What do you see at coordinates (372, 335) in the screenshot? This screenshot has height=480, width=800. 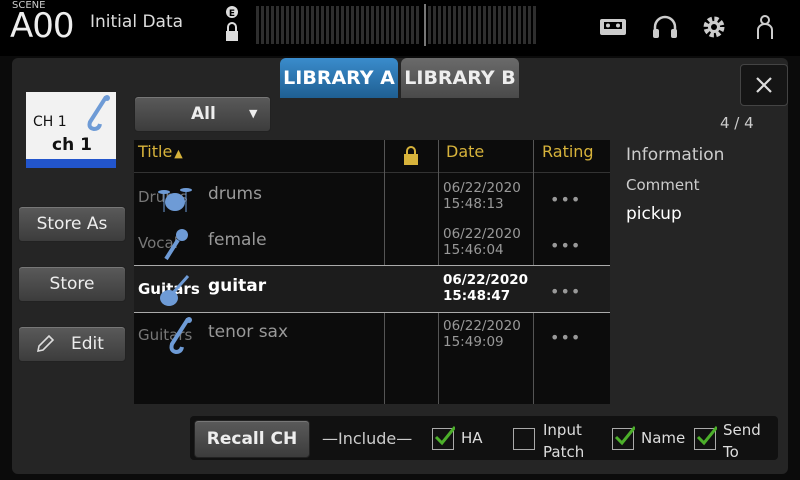 I see `table-row: Guitars tenor sax 06/22/2020 15:49:09 •••` at bounding box center [372, 335].